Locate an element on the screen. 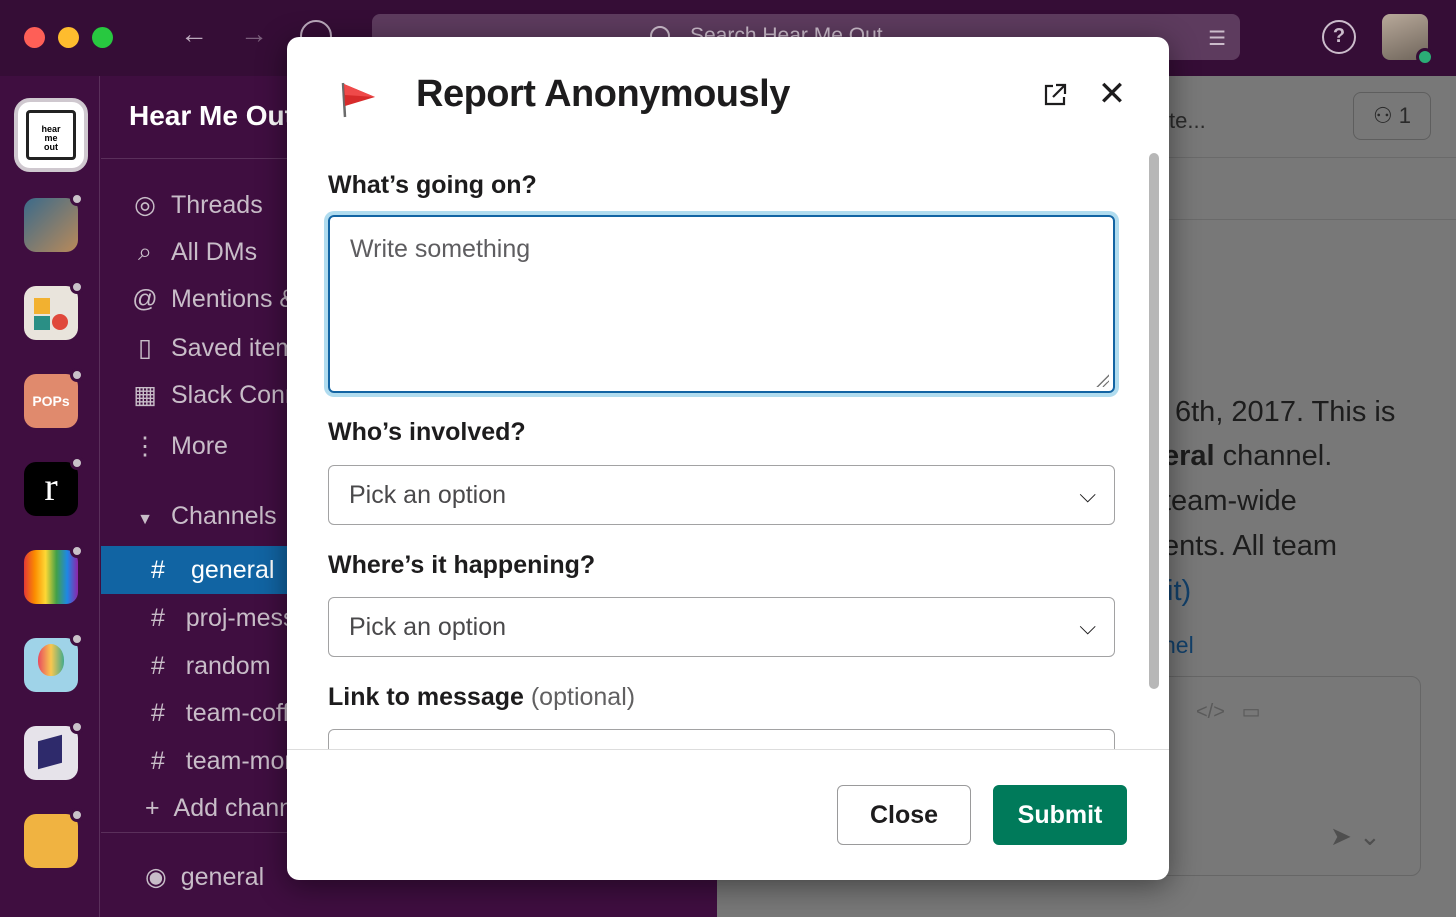 The image size is (1456, 917). window-zoom-button is located at coordinates (102, 37).